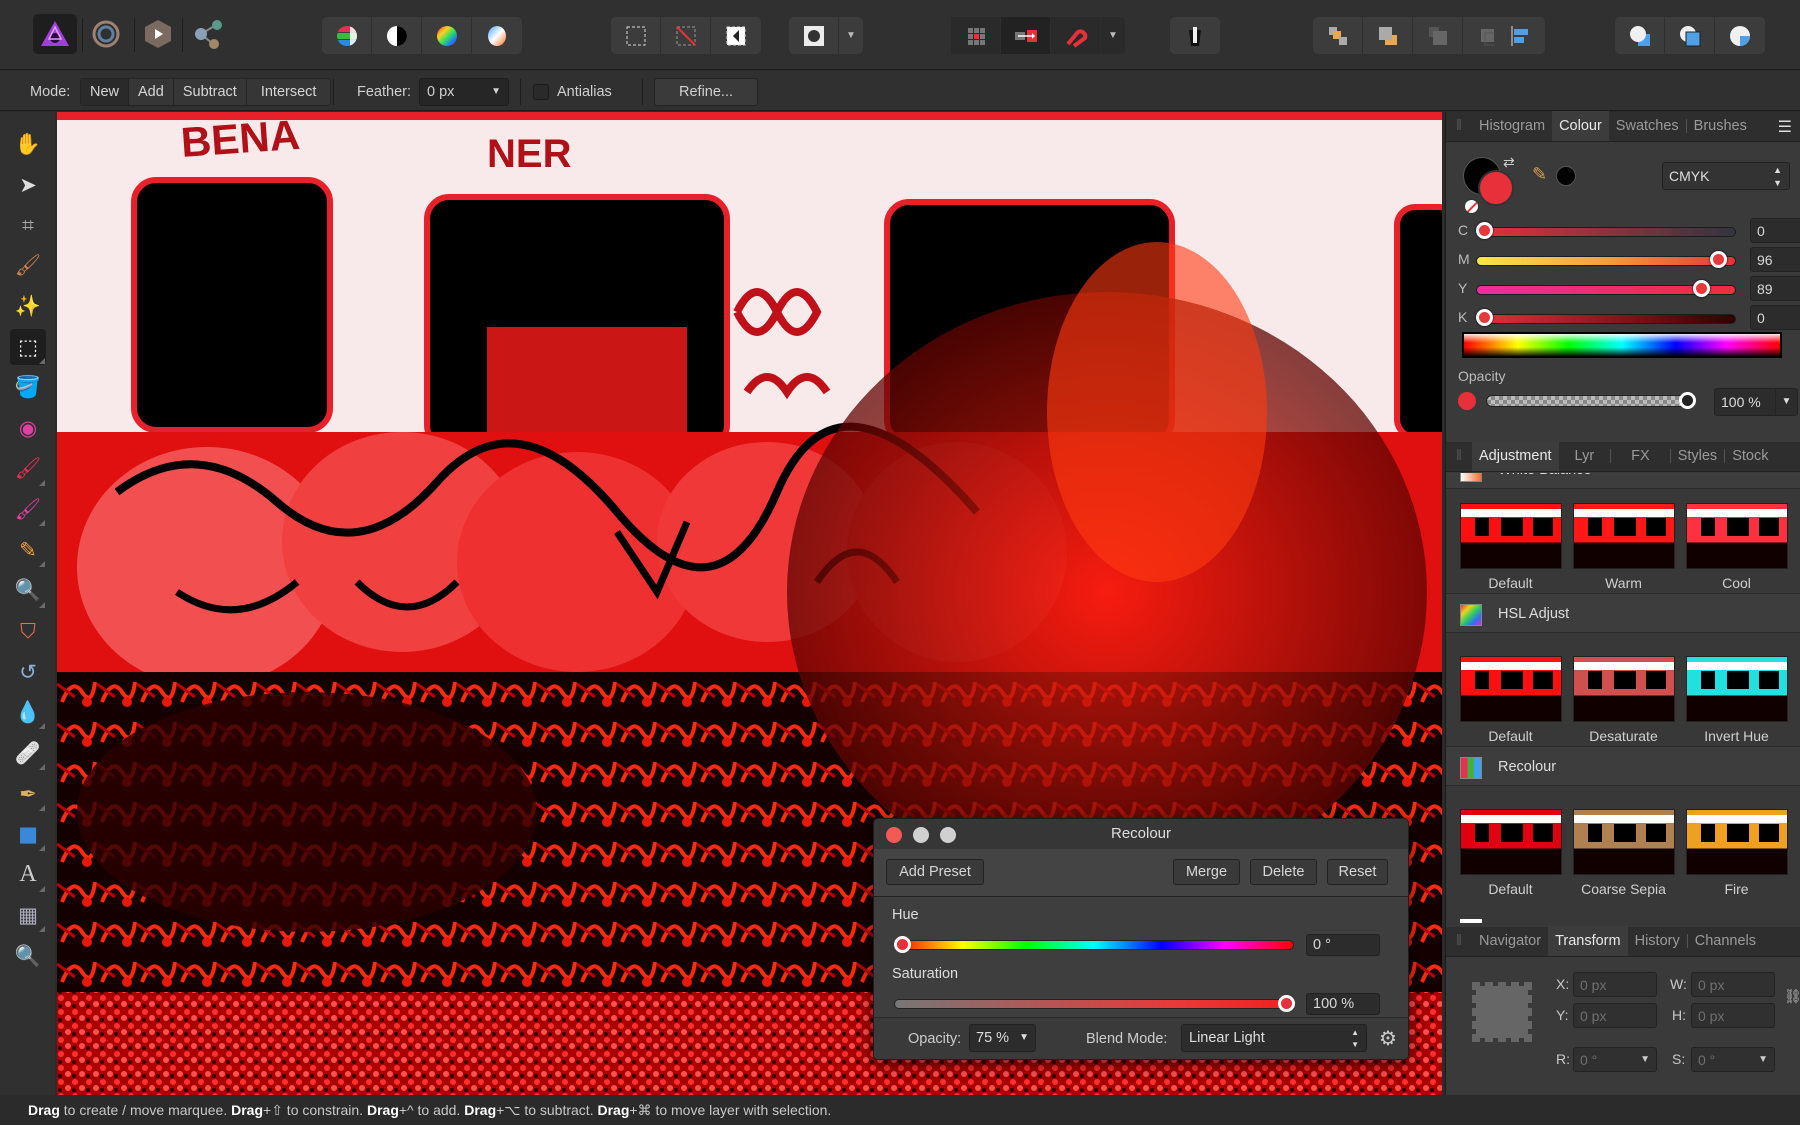 The width and height of the screenshot is (1800, 1125). Describe the element at coordinates (1690, 35) in the screenshot. I see `subtract-shapes-button` at that location.